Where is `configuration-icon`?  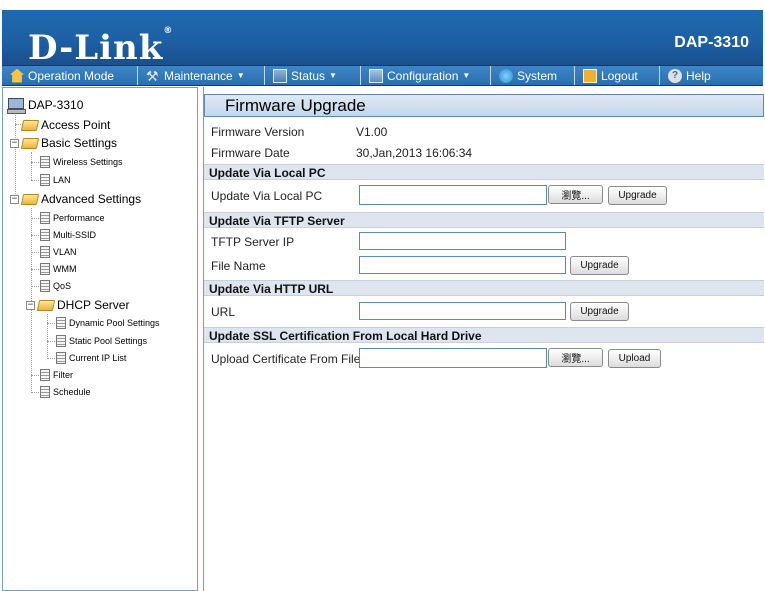 configuration-icon is located at coordinates (376, 75).